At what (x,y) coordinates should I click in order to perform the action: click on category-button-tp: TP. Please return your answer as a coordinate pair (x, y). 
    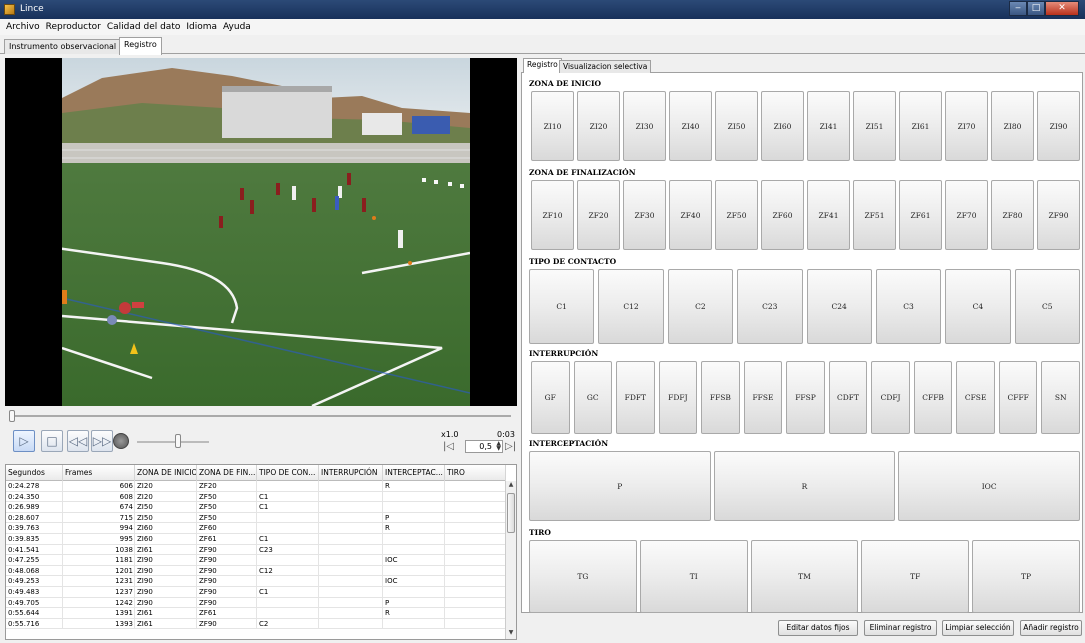
    Looking at the image, I should click on (1026, 576).